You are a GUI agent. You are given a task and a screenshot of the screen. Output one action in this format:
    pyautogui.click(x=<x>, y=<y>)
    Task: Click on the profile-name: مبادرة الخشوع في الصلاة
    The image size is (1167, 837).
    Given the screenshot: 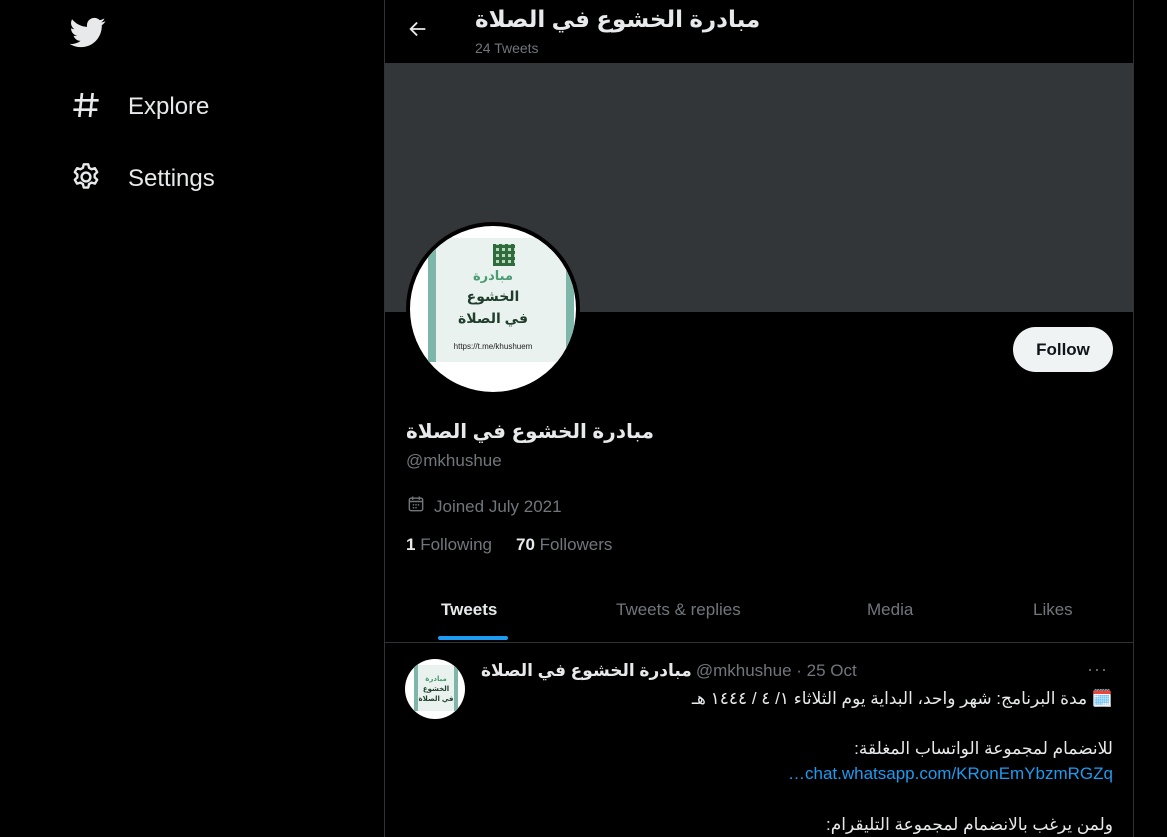 What is the action you would take?
    pyautogui.click(x=530, y=432)
    